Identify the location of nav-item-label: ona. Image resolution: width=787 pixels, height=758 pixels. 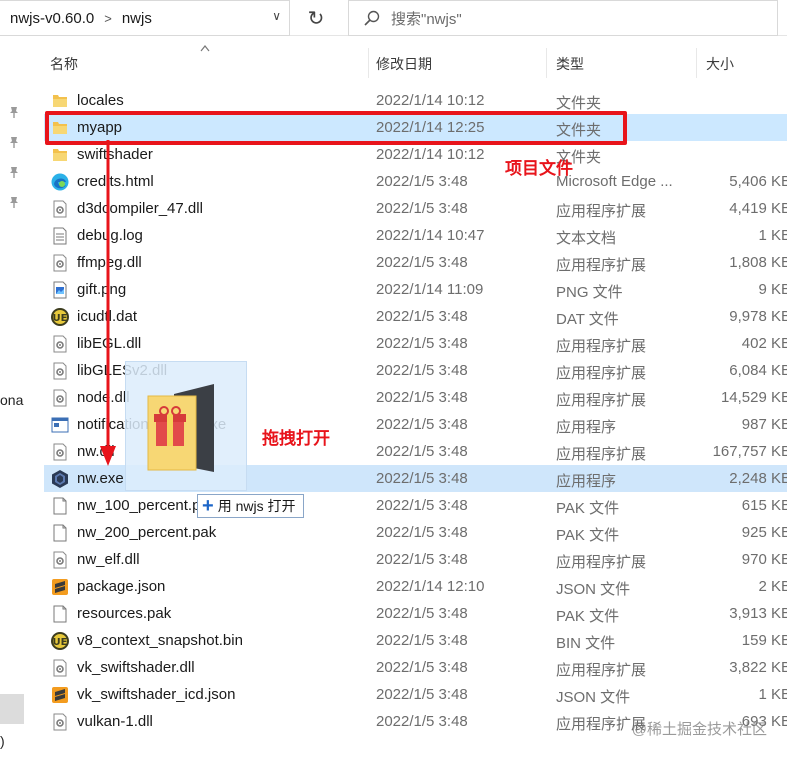
(11, 400).